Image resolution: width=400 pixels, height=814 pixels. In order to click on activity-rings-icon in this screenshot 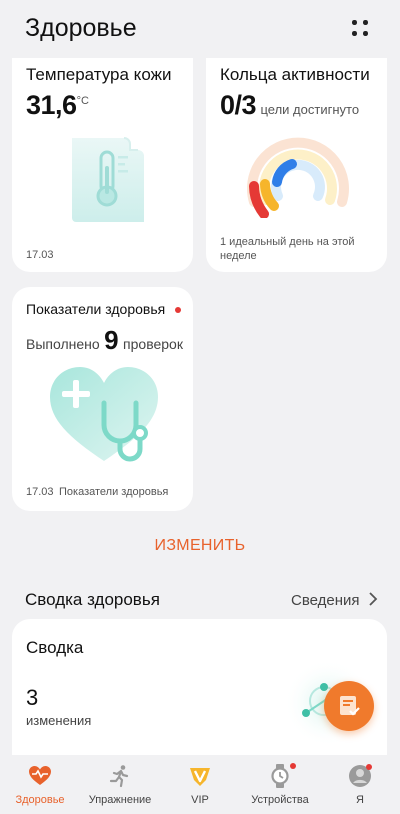, I will do `click(298, 177)`.